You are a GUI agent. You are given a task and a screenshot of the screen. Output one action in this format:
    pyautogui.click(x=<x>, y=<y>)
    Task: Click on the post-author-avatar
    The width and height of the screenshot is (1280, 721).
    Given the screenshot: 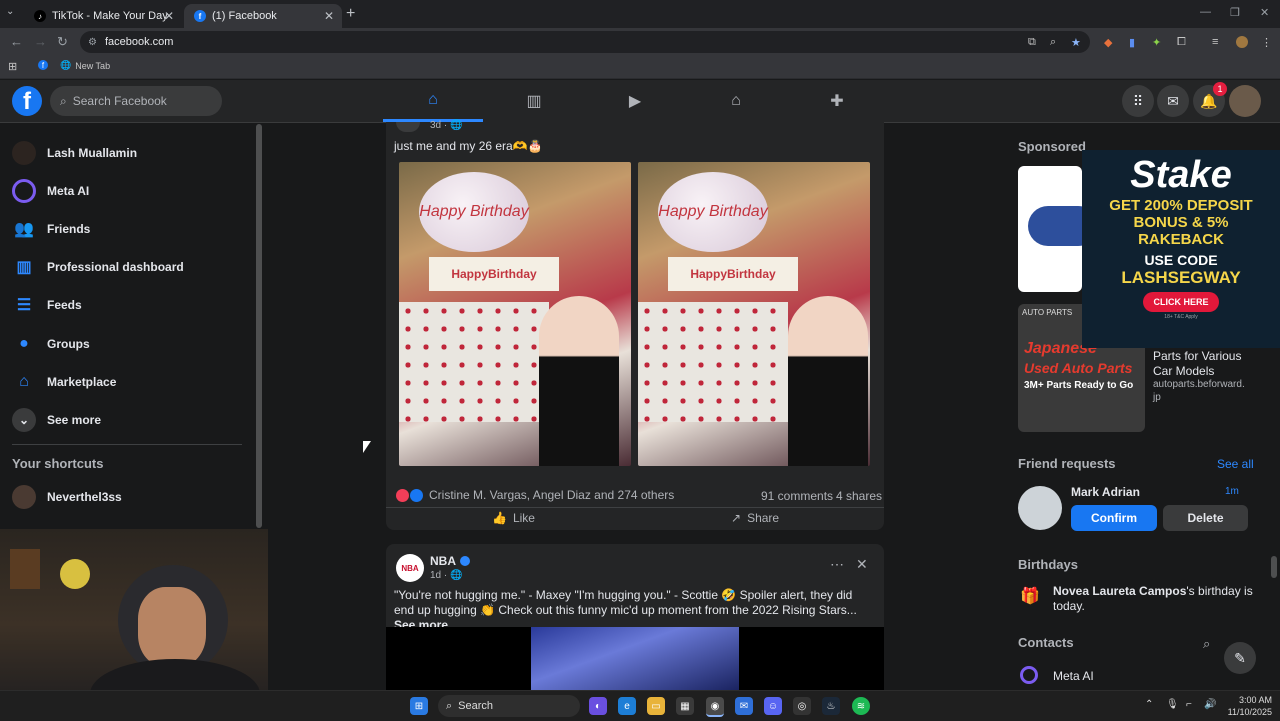 What is the action you would take?
    pyautogui.click(x=408, y=127)
    